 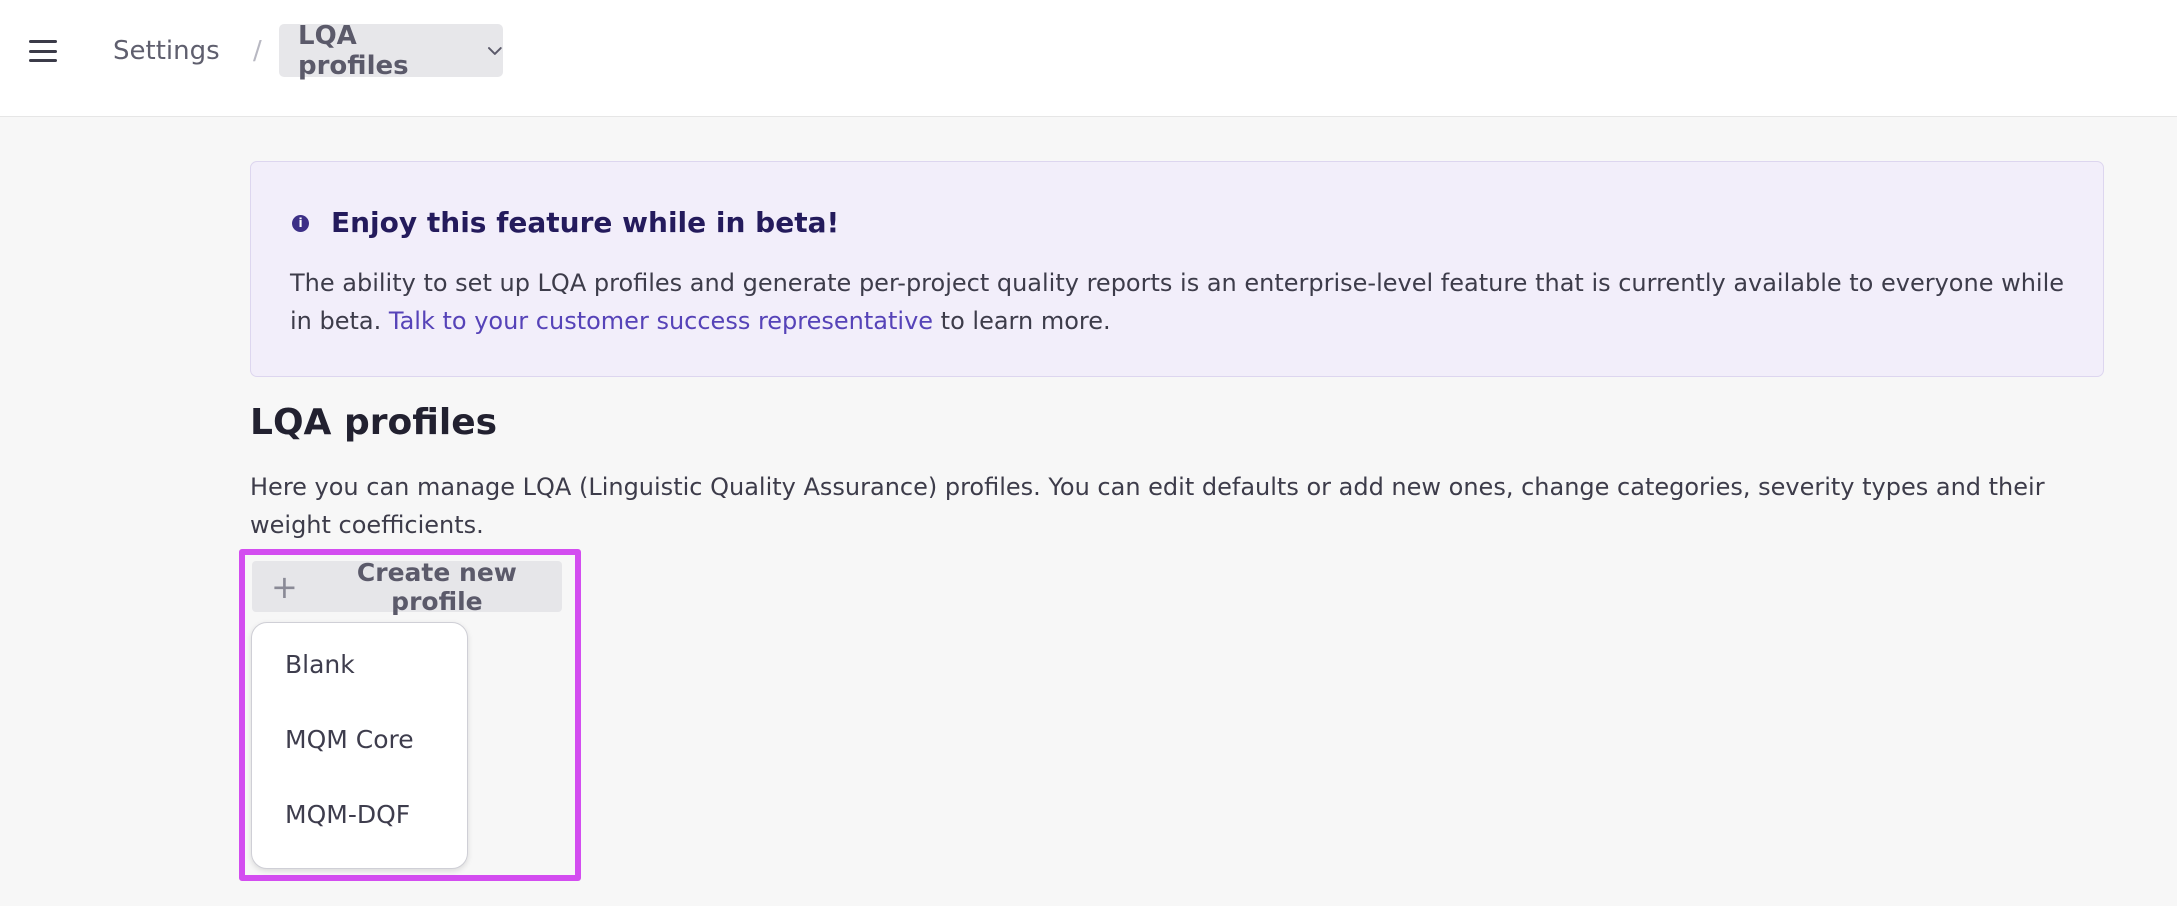 What do you see at coordinates (353, 50) in the screenshot?
I see `breadcrumb-current-label: LQA profiles` at bounding box center [353, 50].